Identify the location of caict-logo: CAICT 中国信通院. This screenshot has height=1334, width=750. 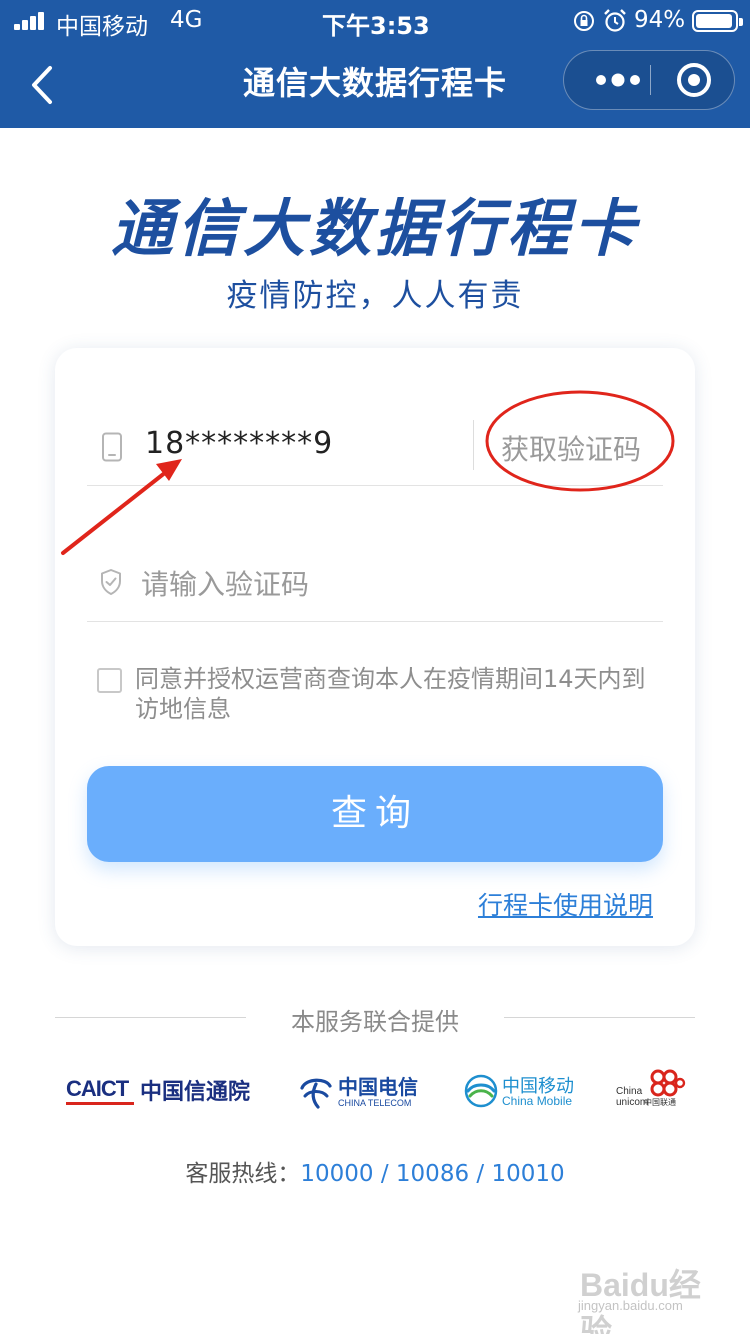
(158, 1093).